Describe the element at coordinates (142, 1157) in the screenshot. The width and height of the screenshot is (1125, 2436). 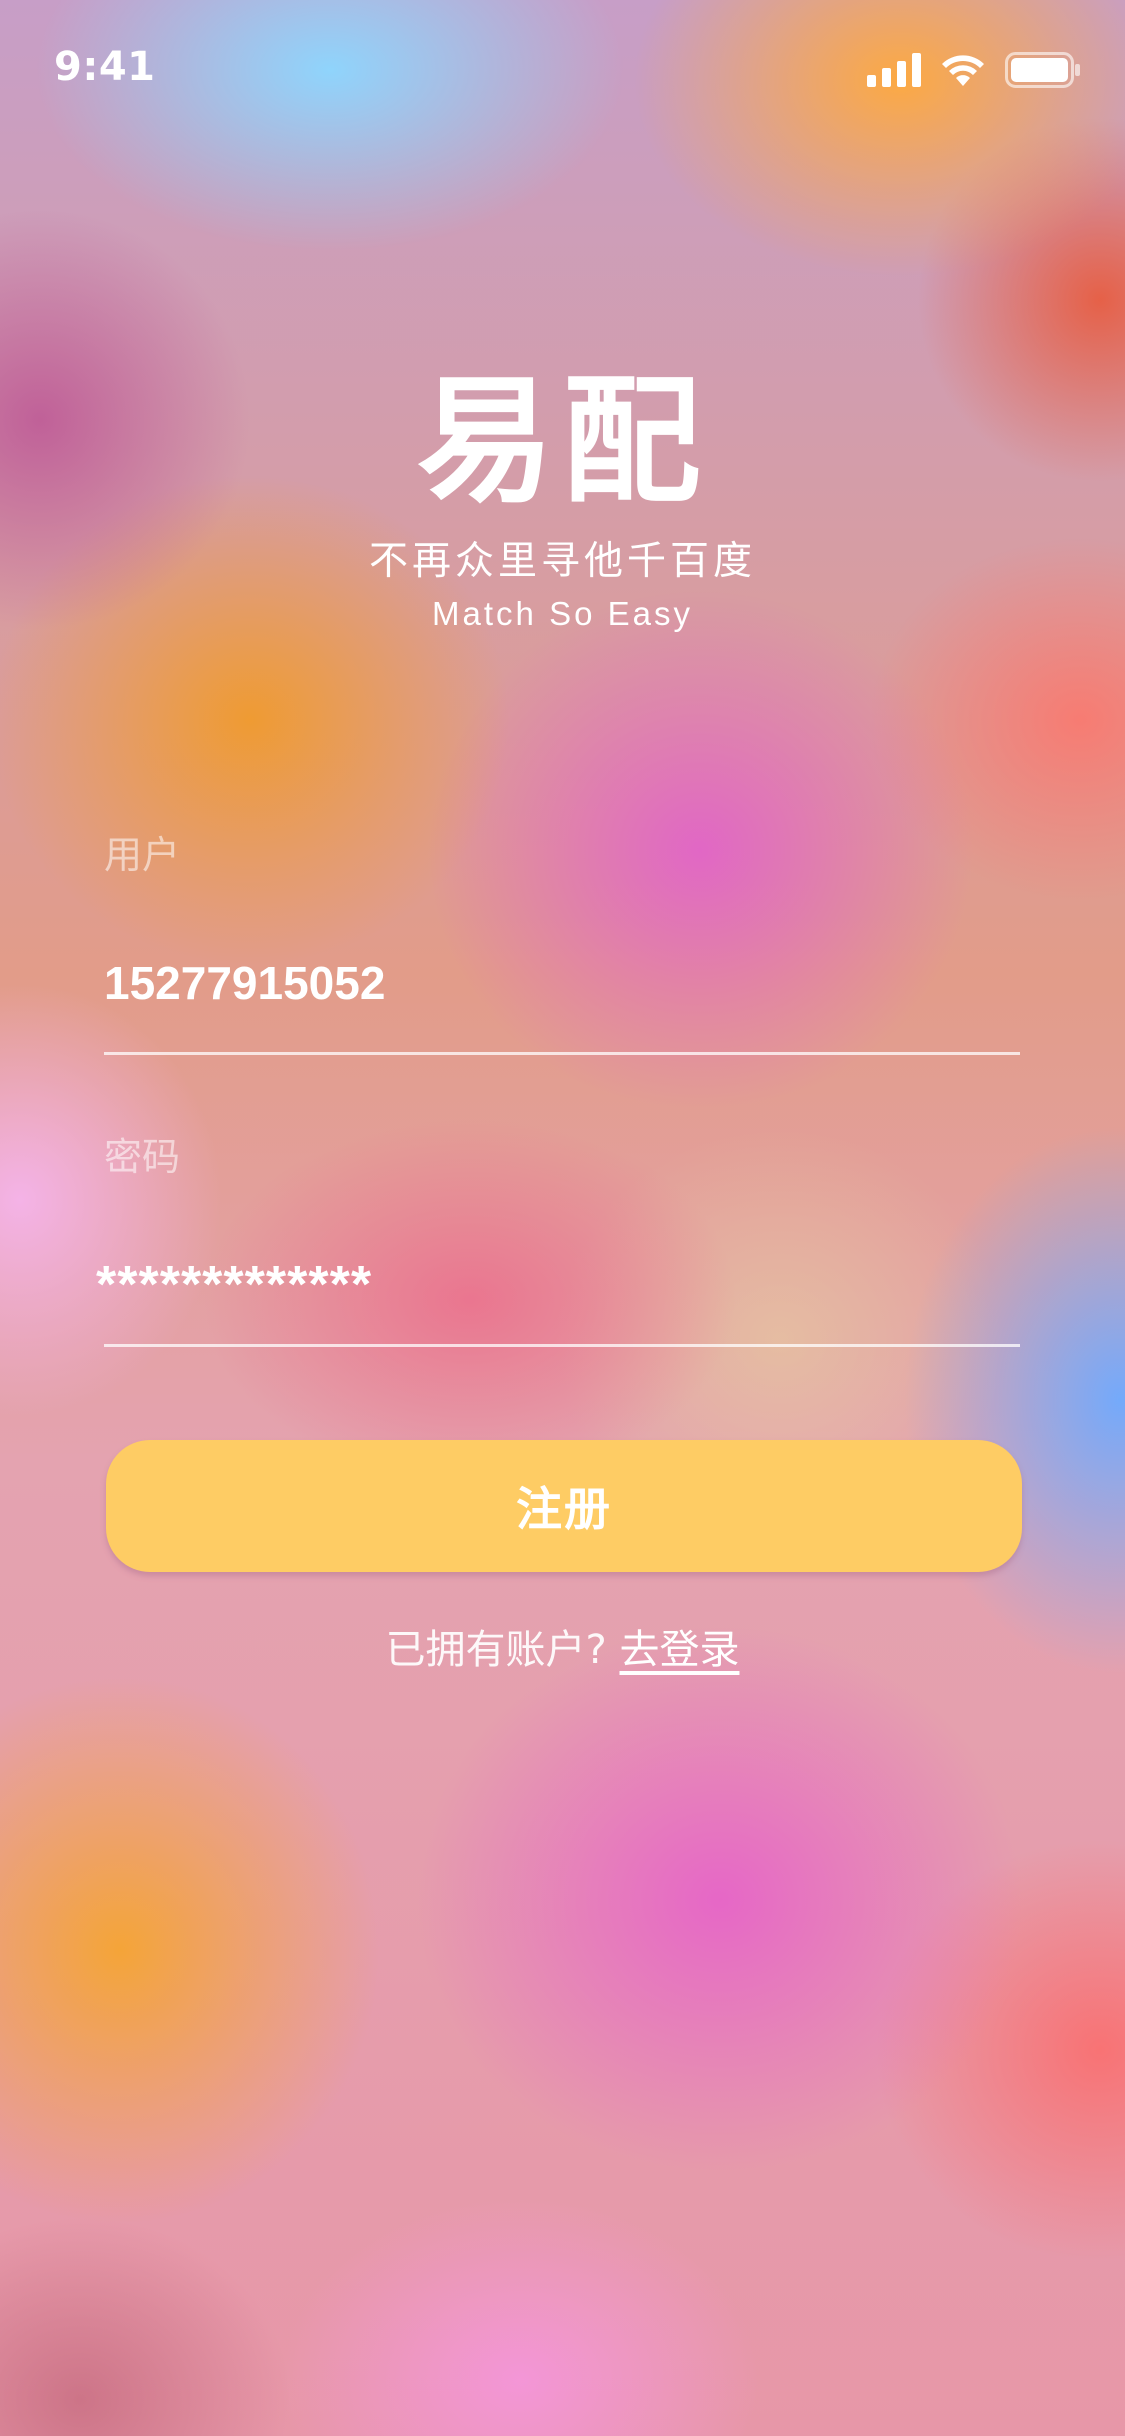
I see `password-field-label: 密码` at that location.